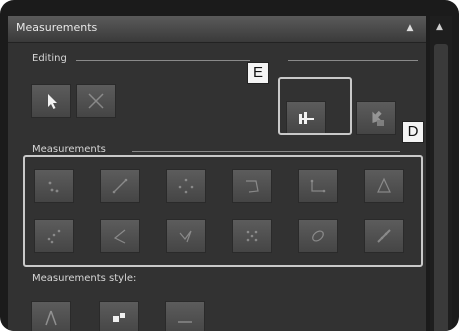  What do you see at coordinates (439, 27) in the screenshot?
I see `scroll-up-icon: ▲` at bounding box center [439, 27].